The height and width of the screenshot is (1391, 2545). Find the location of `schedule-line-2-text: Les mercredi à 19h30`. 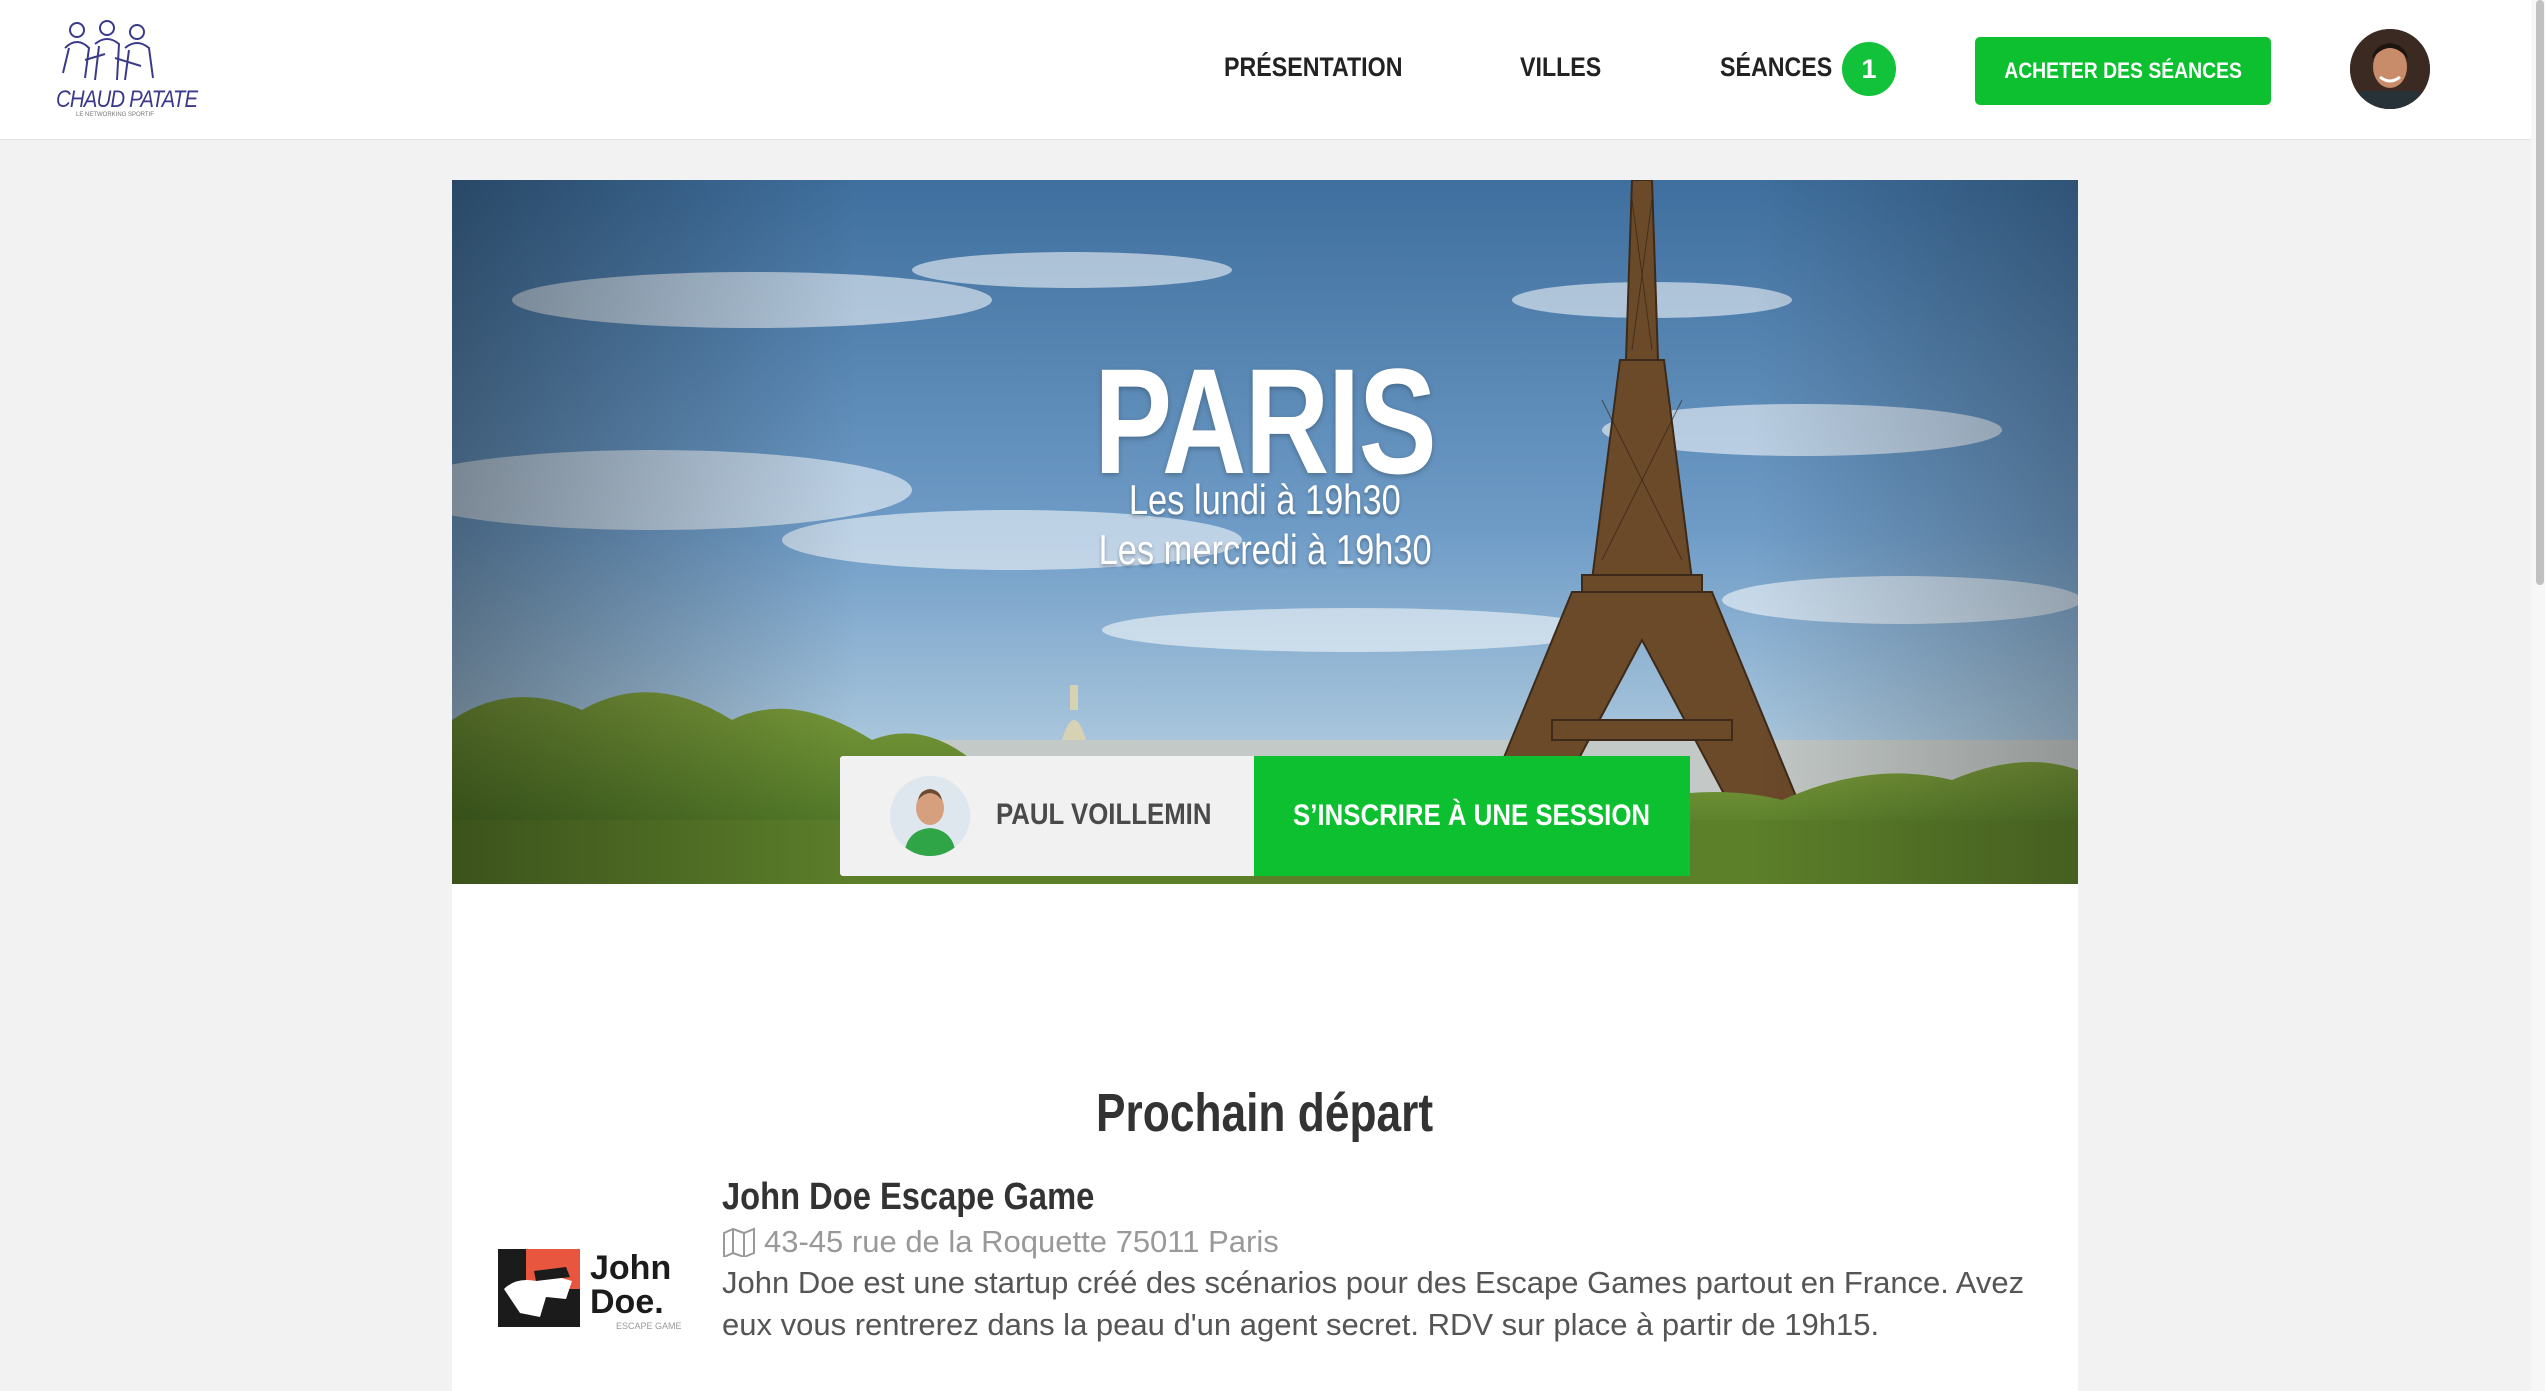

schedule-line-2-text: Les mercredi à 19h30 is located at coordinates (1265, 549).